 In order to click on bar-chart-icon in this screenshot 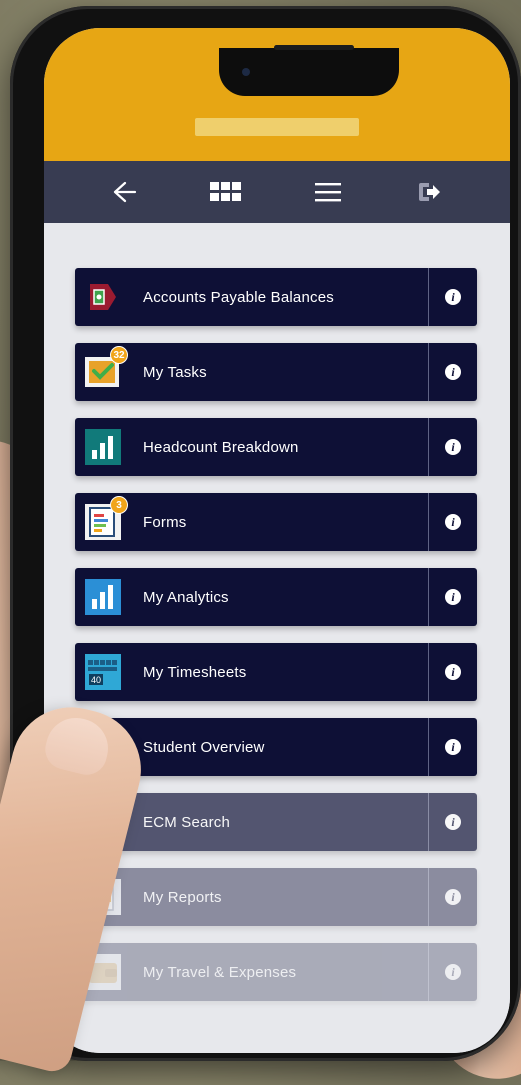, I will do `click(103, 447)`.